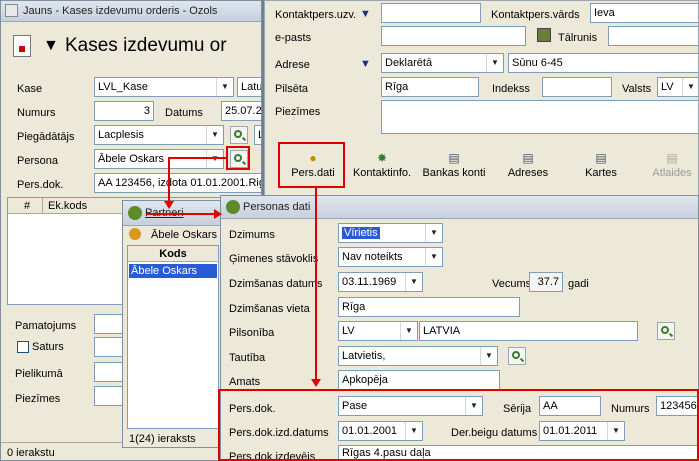  What do you see at coordinates (124, 111) in the screenshot?
I see `numurs-field: 3` at bounding box center [124, 111].